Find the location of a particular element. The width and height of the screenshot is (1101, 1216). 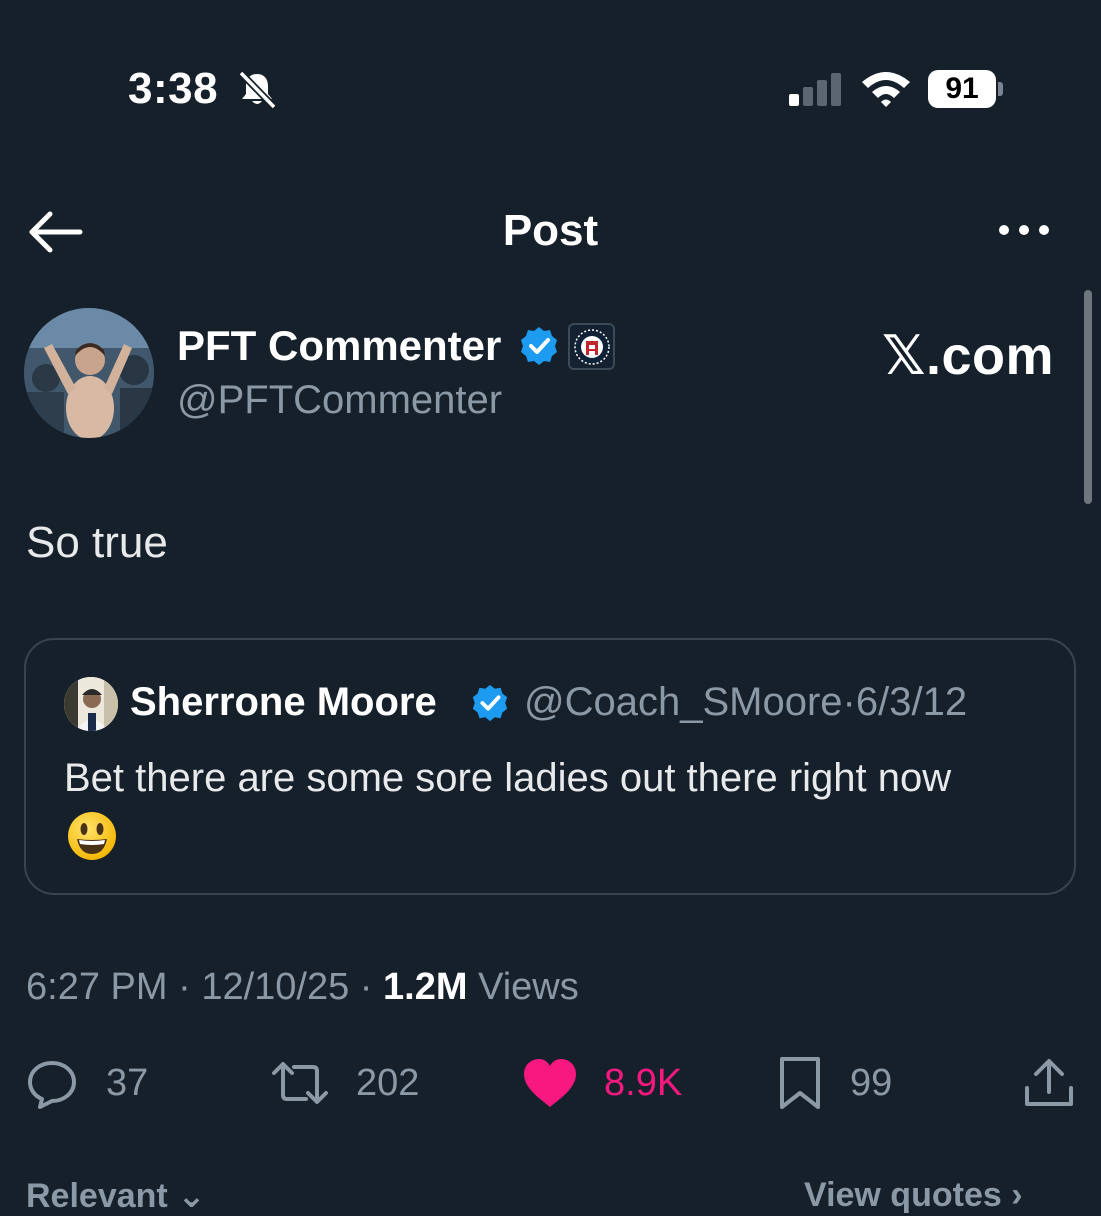

more-options-icon is located at coordinates (1024, 230).